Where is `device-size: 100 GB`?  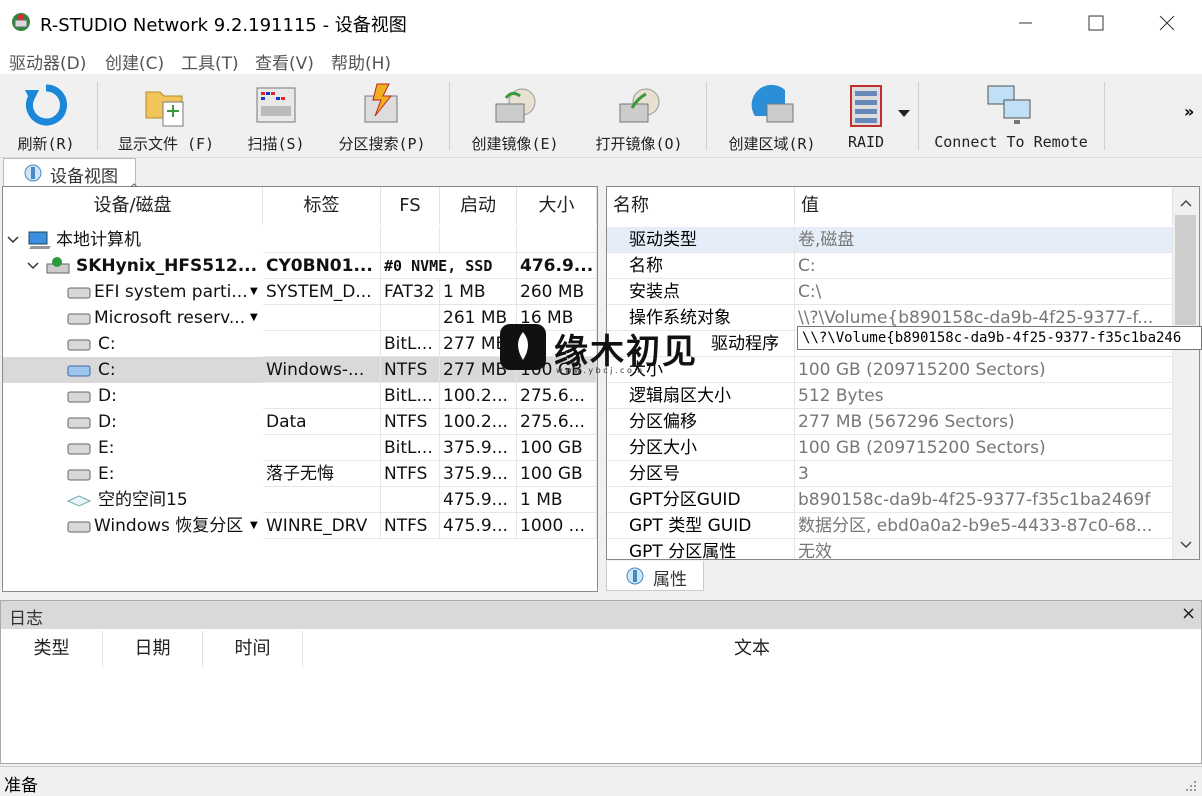
device-size: 100 GB is located at coordinates (557, 370).